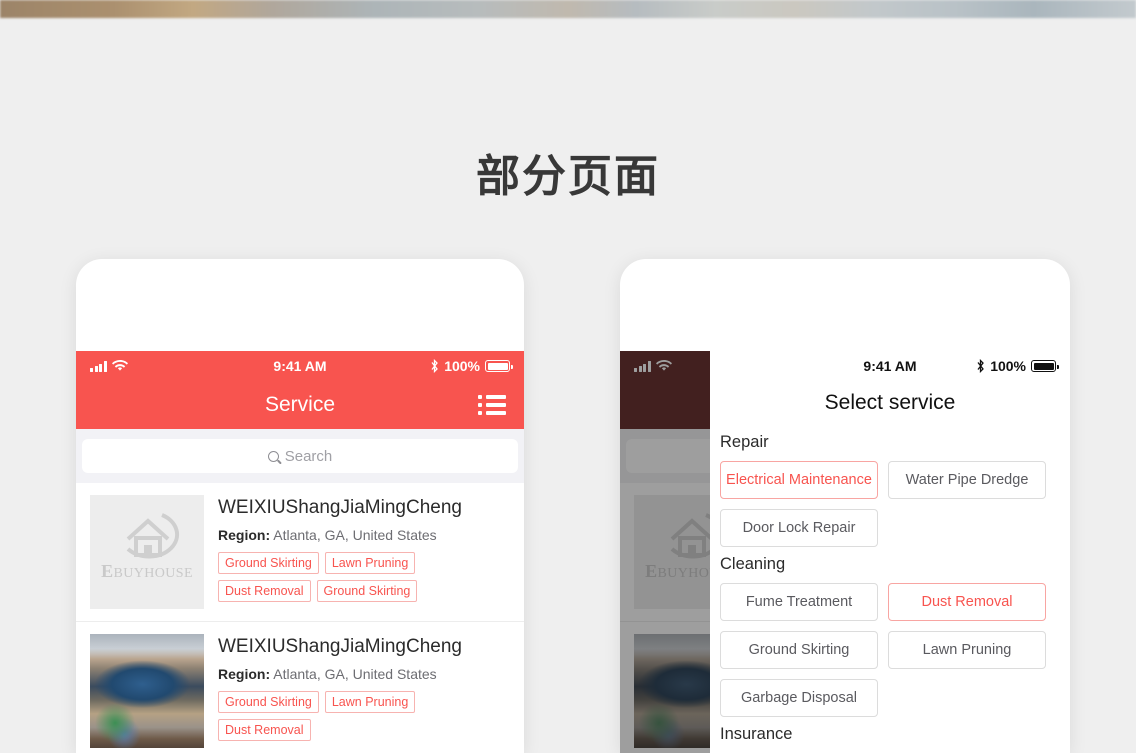 The height and width of the screenshot is (753, 1136). I want to click on hardware-photo, so click(147, 691).